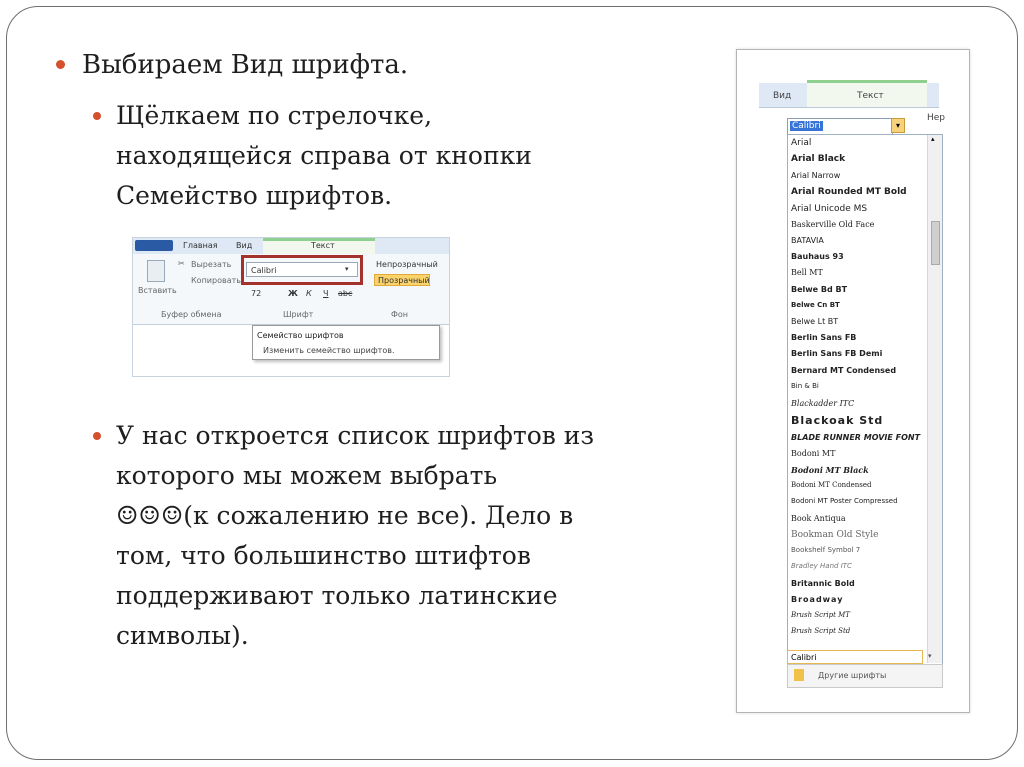  Describe the element at coordinates (857, 535) in the screenshot. I see `font-item: Bookman Old Style` at that location.